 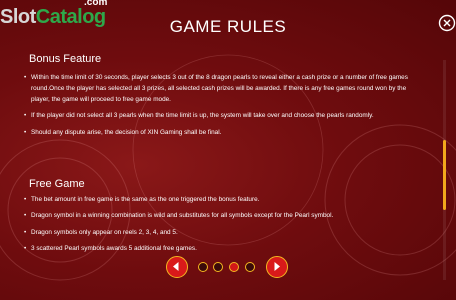 What do you see at coordinates (57, 184) in the screenshot?
I see `free-game-heading: Free Game` at bounding box center [57, 184].